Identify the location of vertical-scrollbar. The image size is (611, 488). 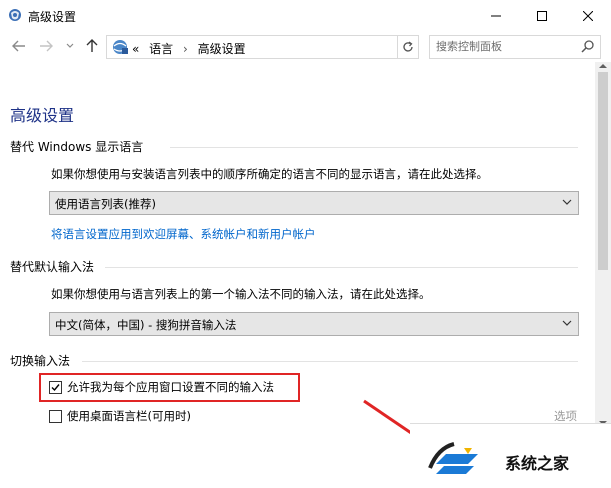
(603, 248).